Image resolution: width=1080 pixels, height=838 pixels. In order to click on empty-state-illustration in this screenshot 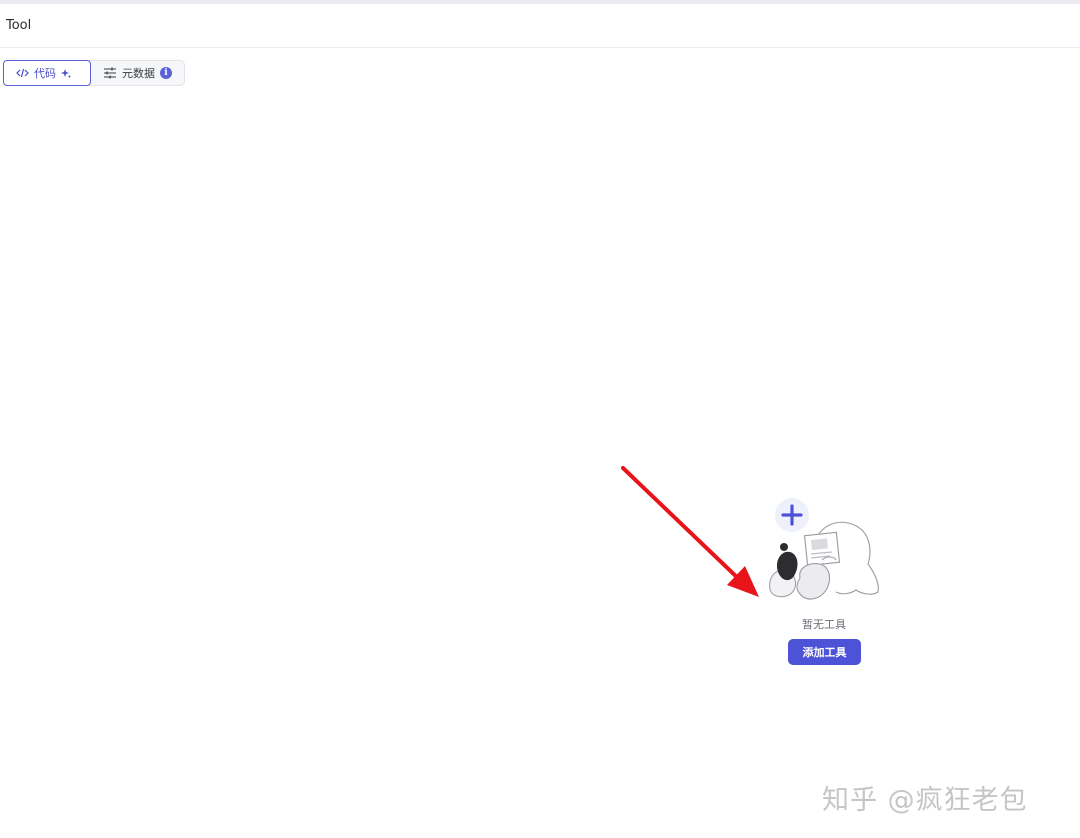, I will do `click(824, 550)`.